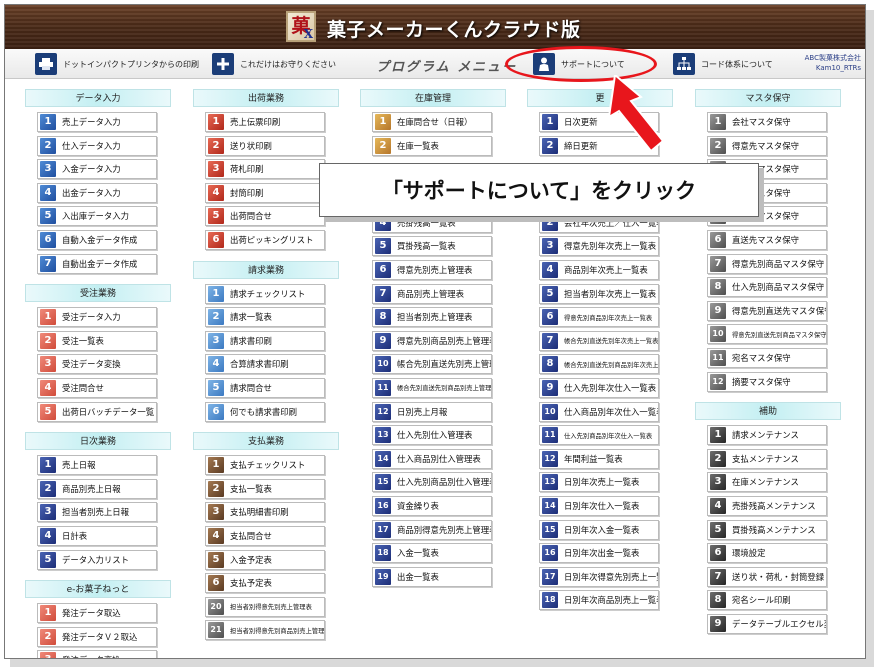 The height and width of the screenshot is (669, 891). What do you see at coordinates (432, 505) in the screenshot?
I see `menu-item: 16 資金繰り表` at bounding box center [432, 505].